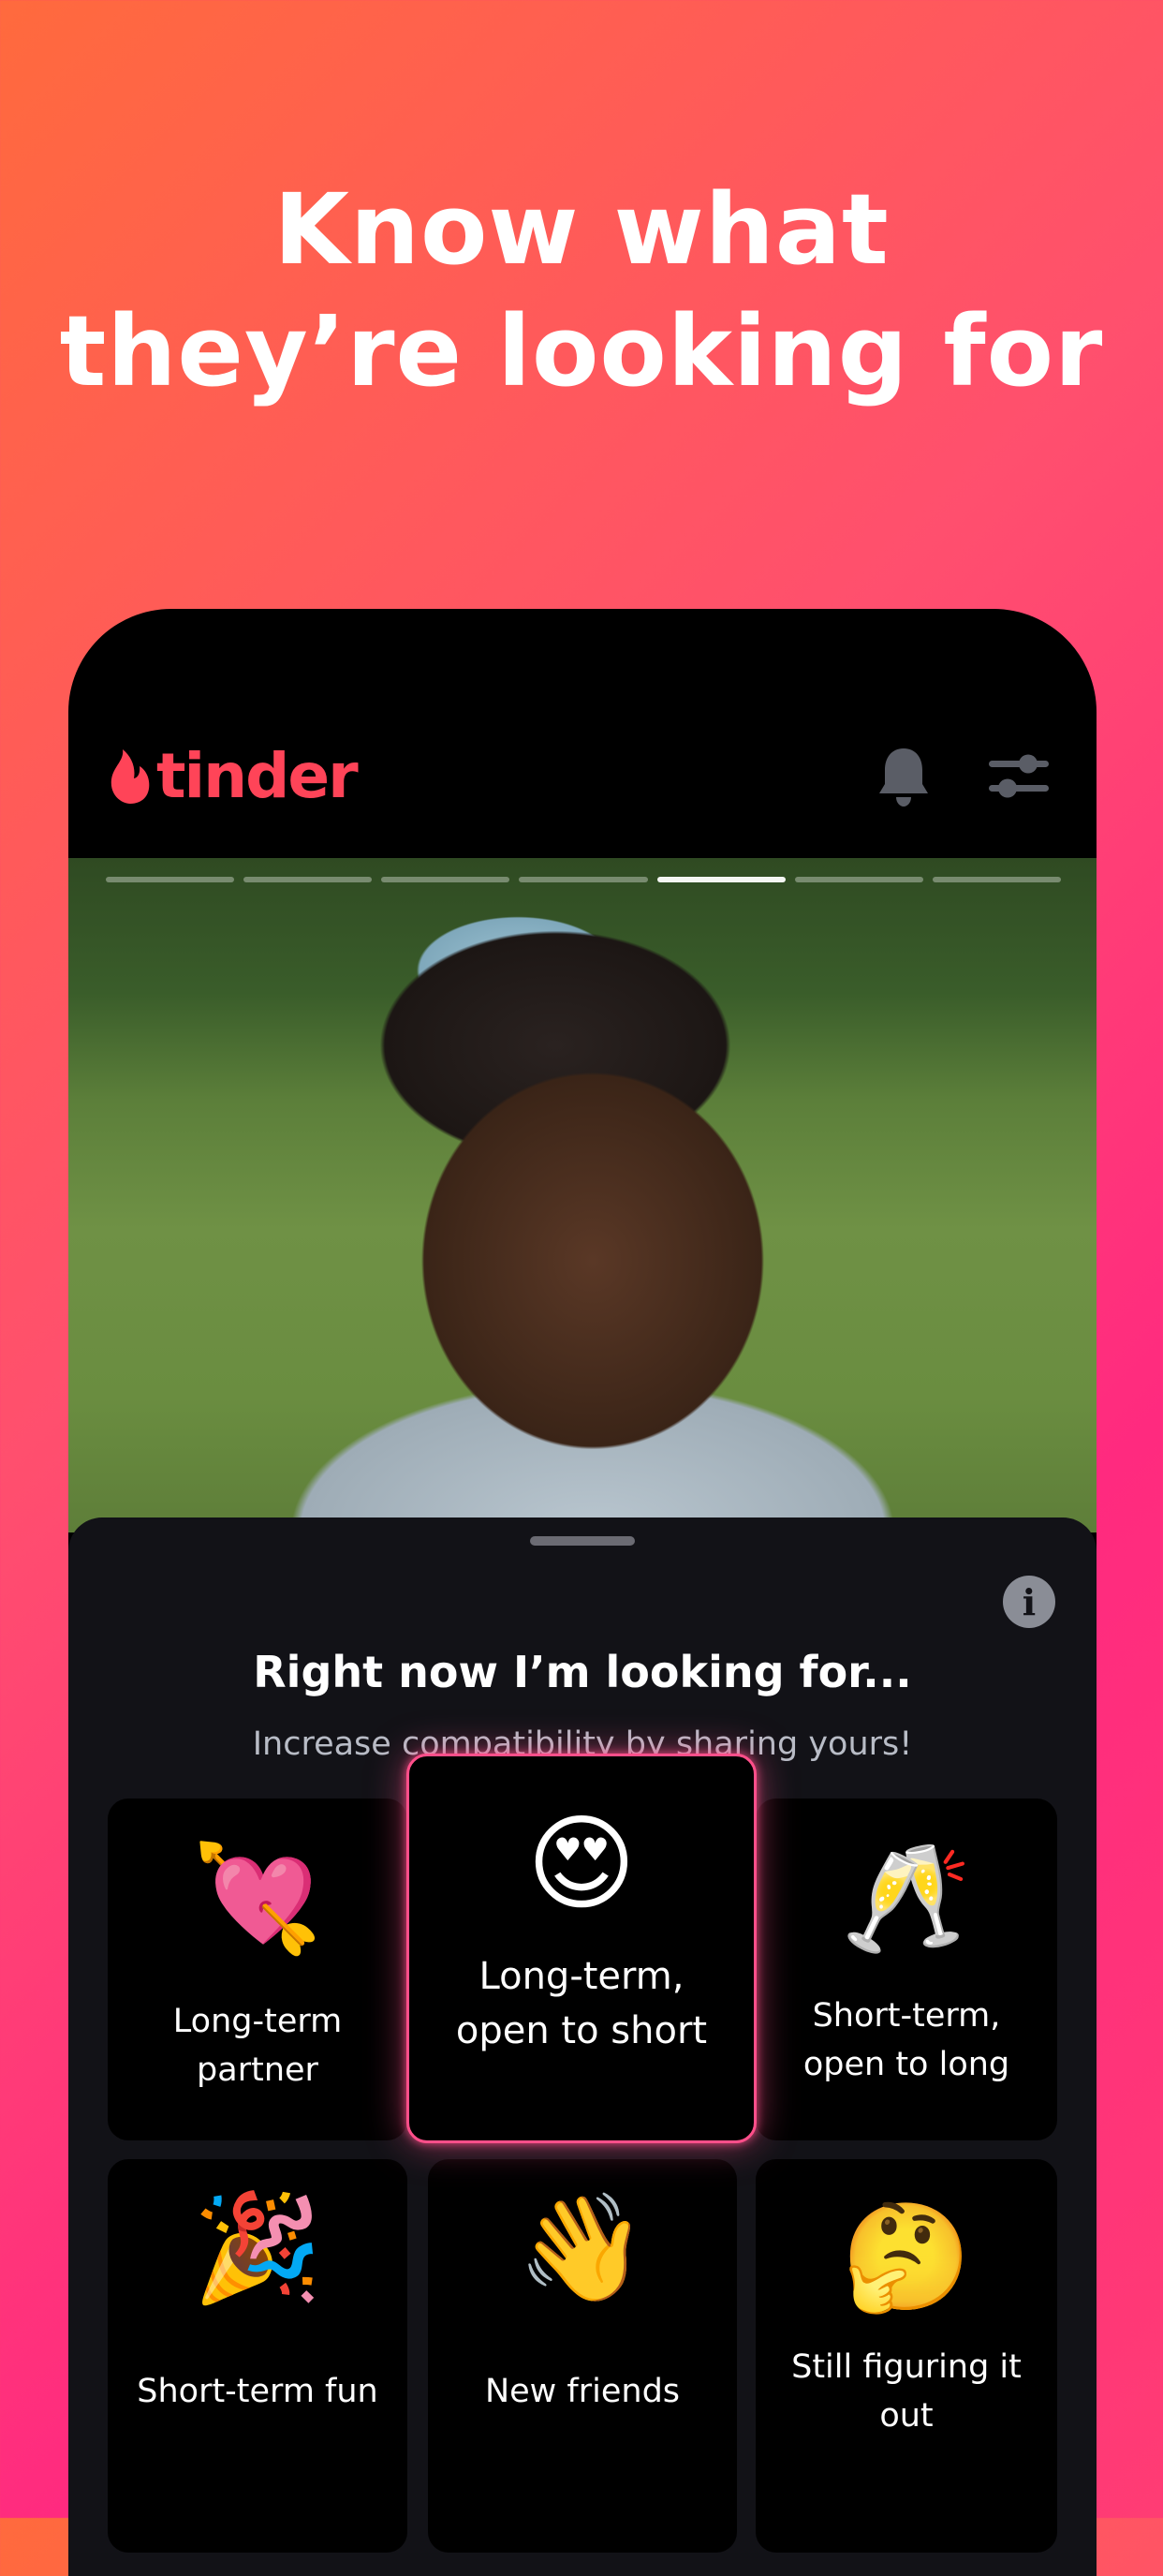 Image resolution: width=1163 pixels, height=2576 pixels. Describe the element at coordinates (130, 776) in the screenshot. I see `flame-icon` at that location.